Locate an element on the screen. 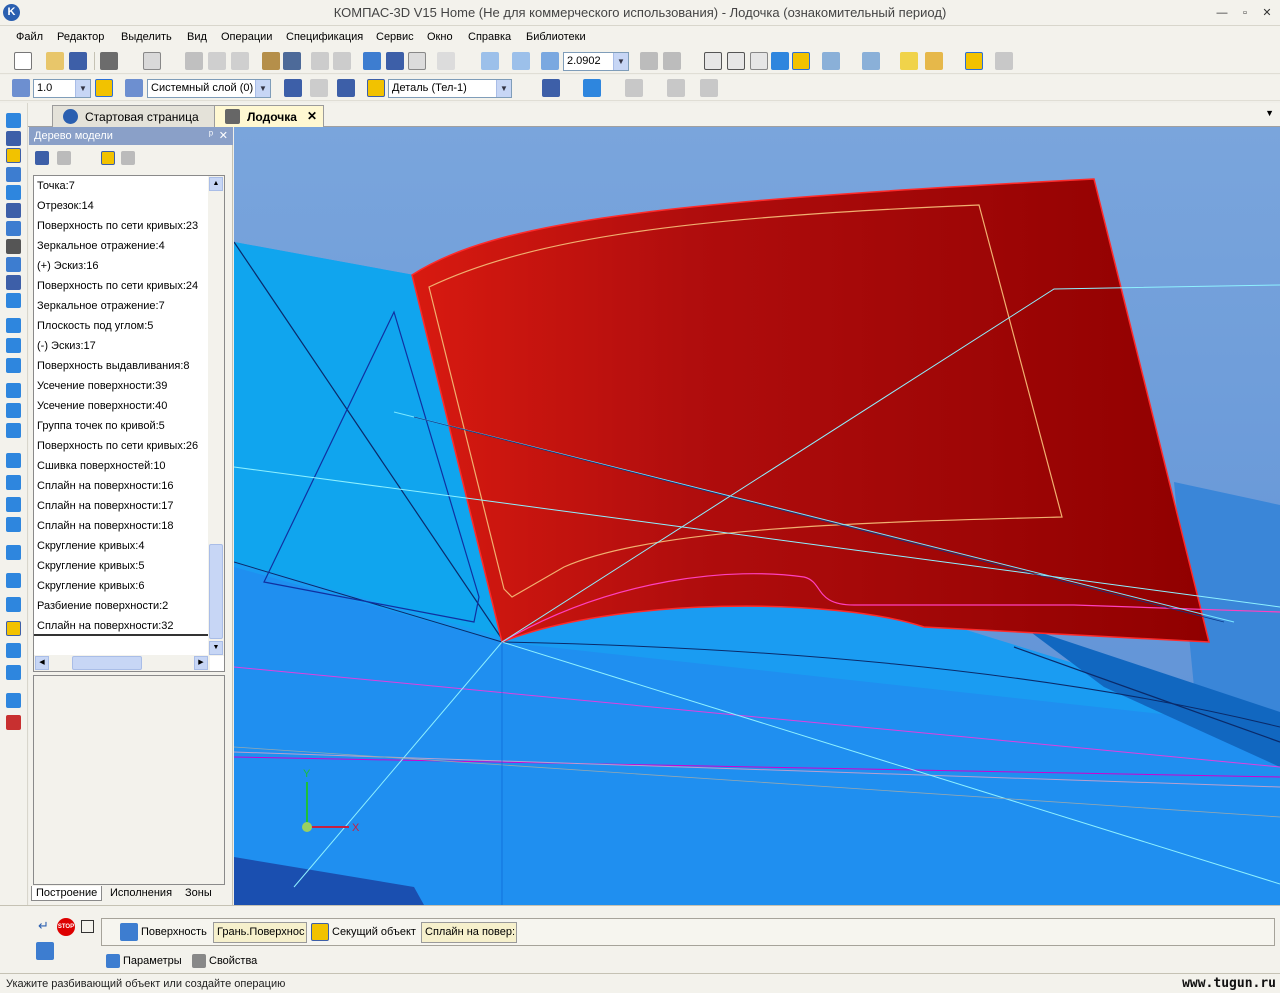  part-icon is located at coordinates (376, 88).